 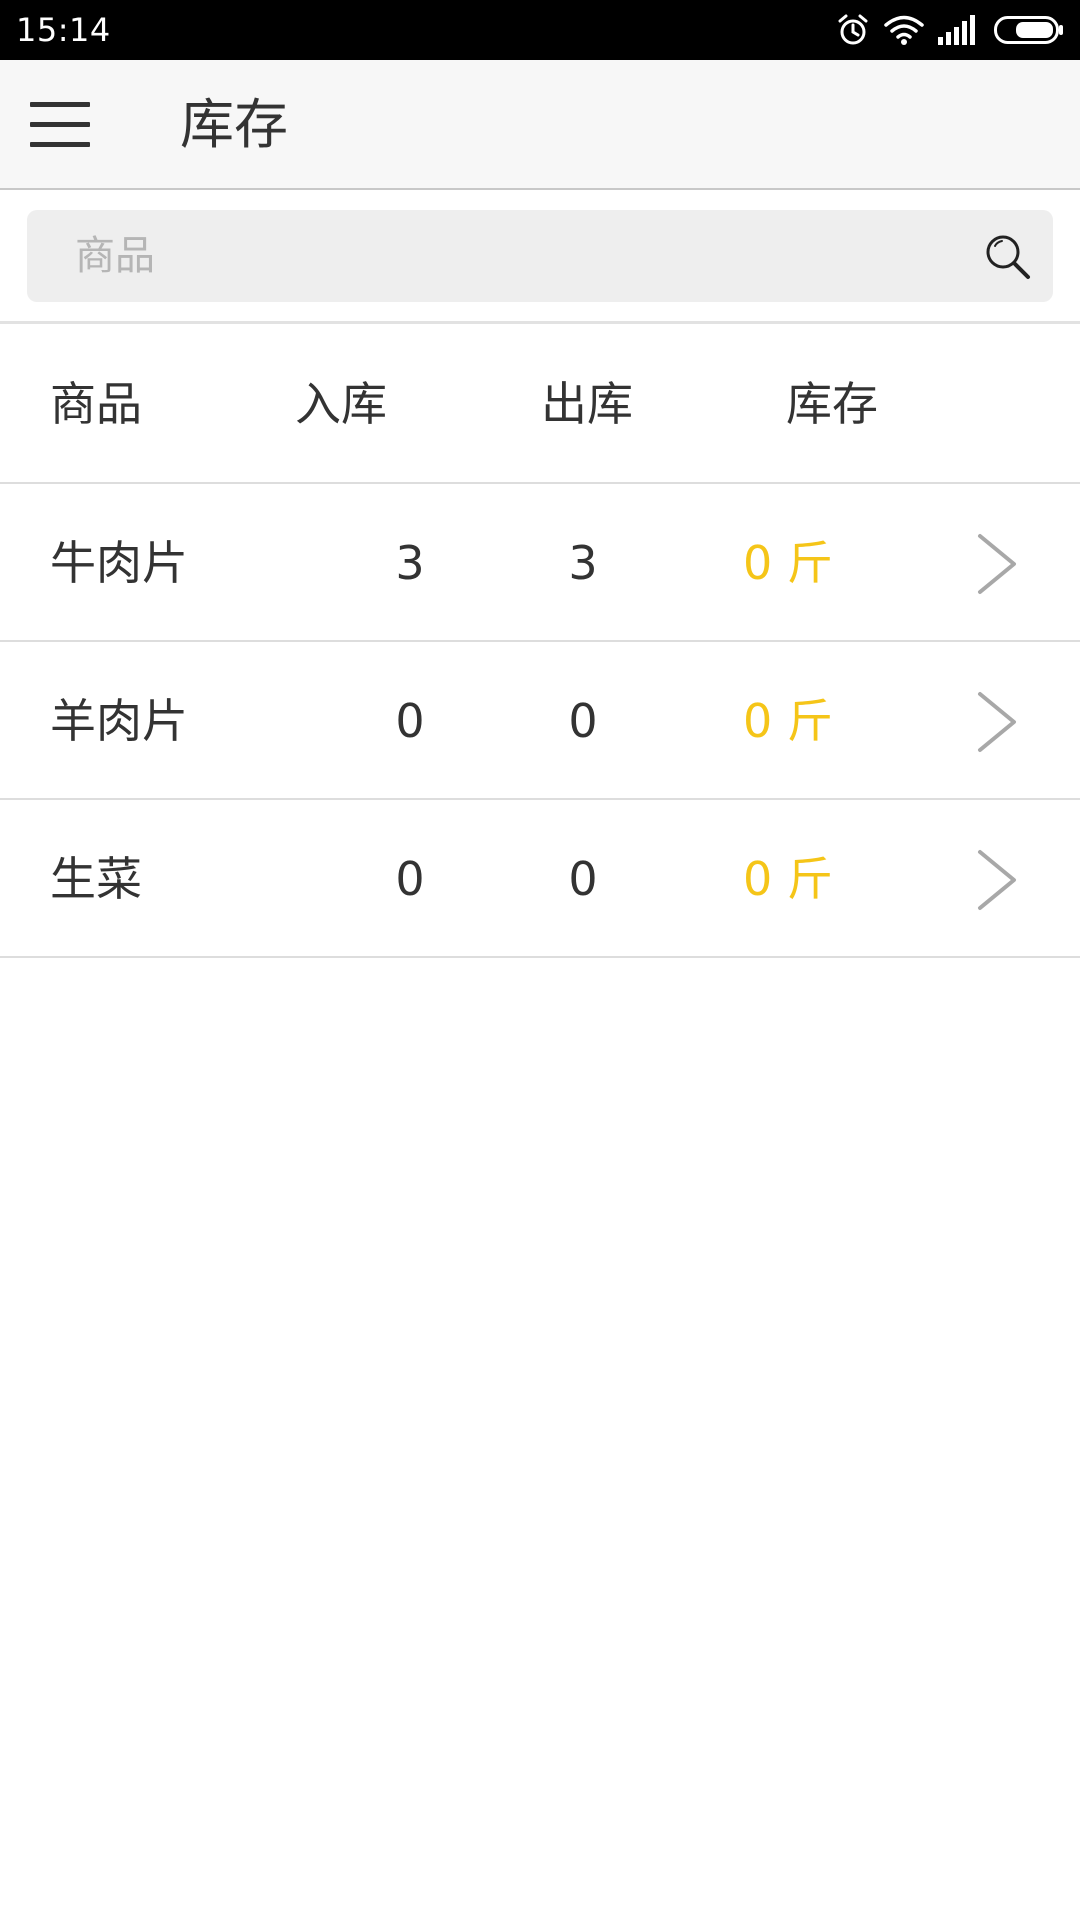 I want to click on table-row: 羊肉片 0 0 0 斤, so click(x=540, y=721).